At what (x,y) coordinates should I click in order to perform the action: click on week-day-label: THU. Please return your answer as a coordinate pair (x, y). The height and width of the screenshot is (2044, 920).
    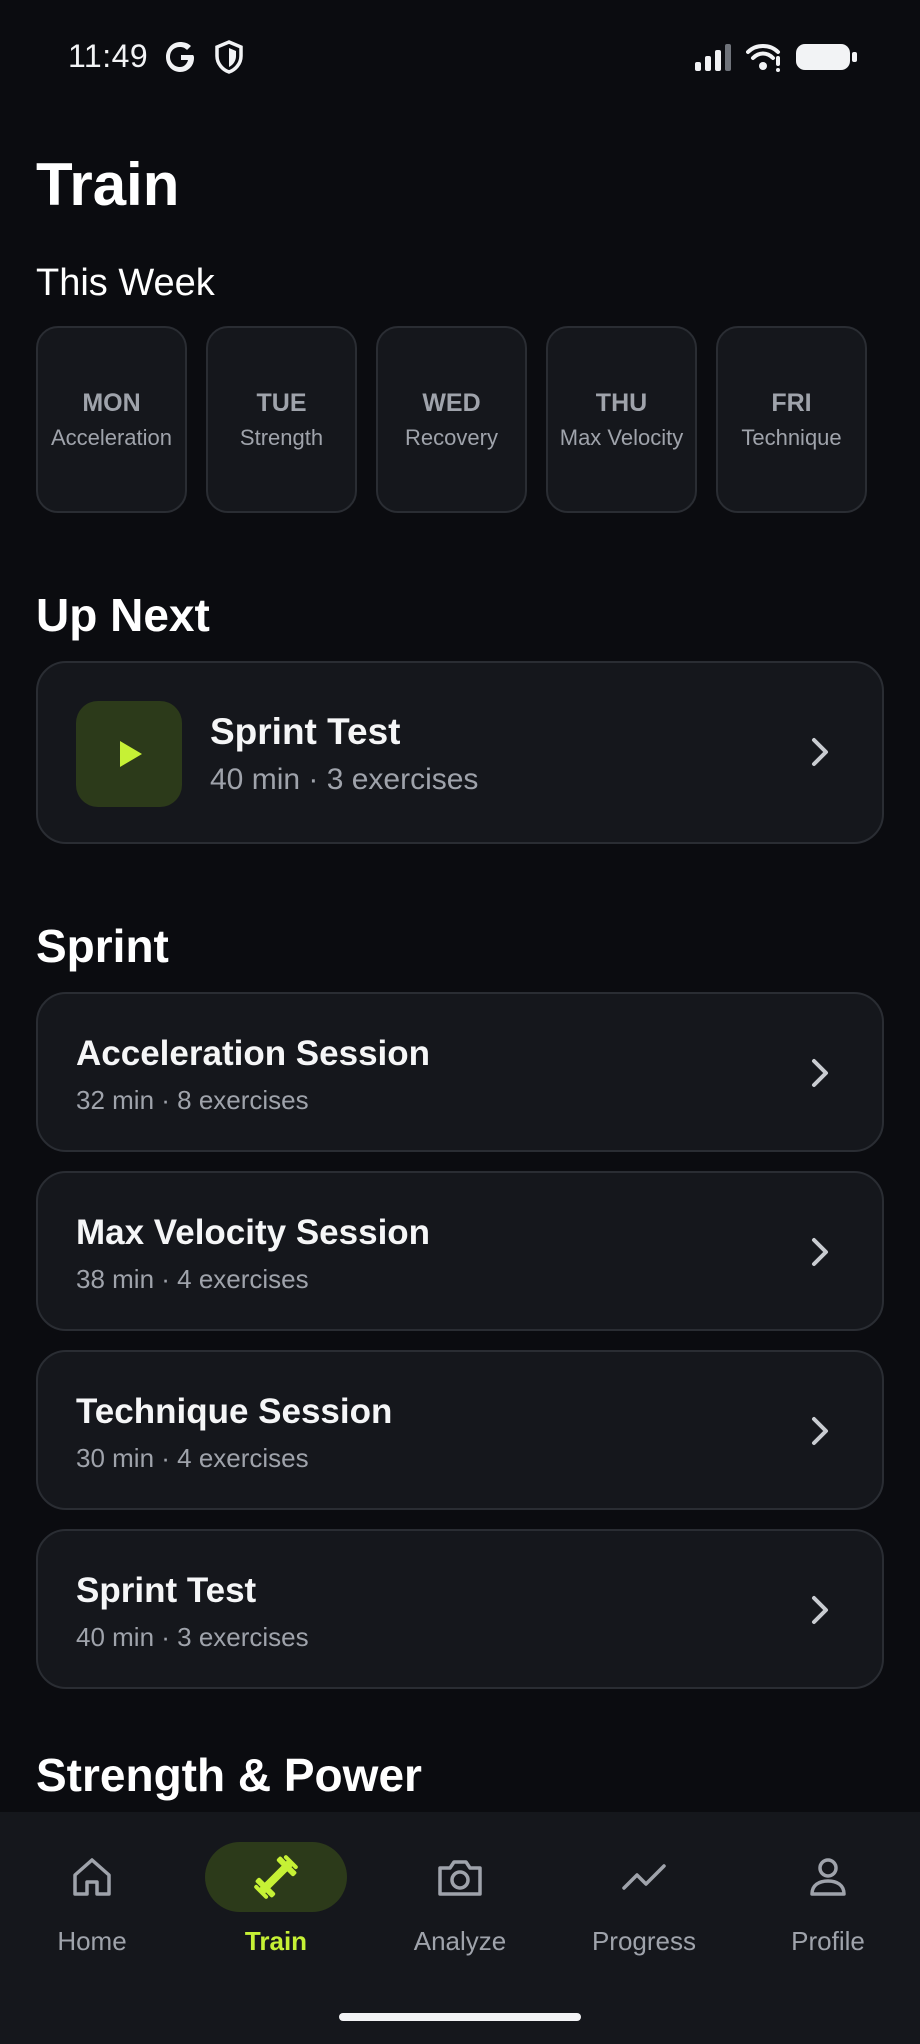
    Looking at the image, I should click on (621, 402).